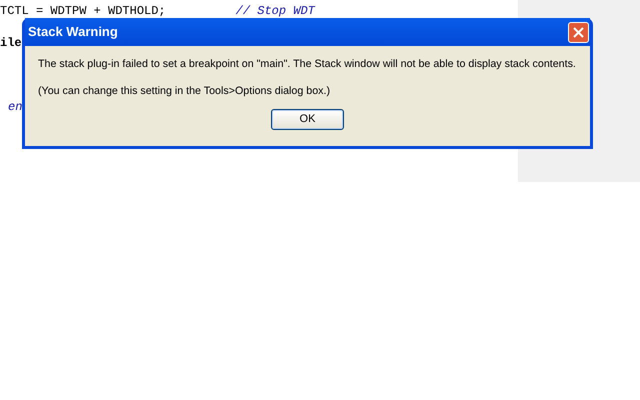 The height and width of the screenshot is (400, 640). Describe the element at coordinates (307, 119) in the screenshot. I see `ok-button: OK` at that location.